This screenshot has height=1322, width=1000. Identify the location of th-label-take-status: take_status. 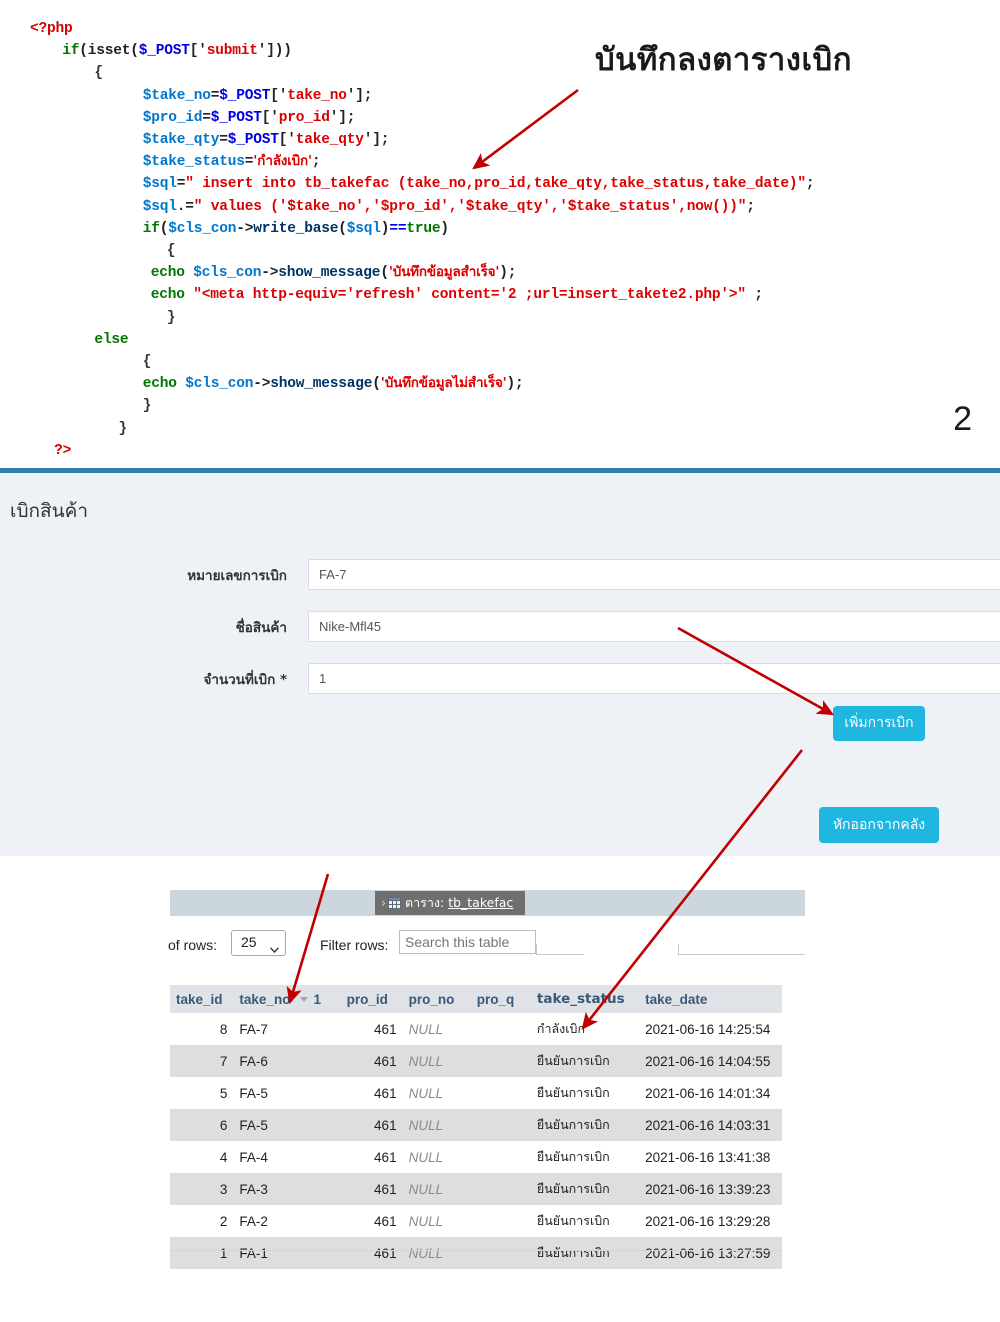
(580, 999).